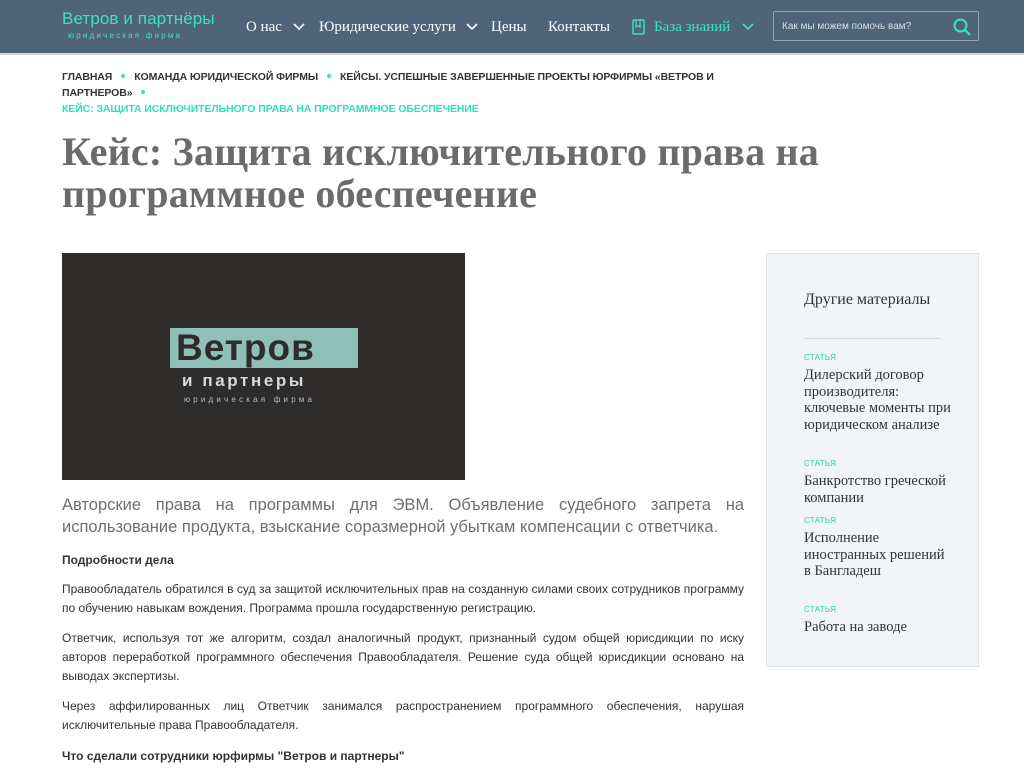 The image size is (1024, 771). I want to click on section-heading: Подробности дела, so click(118, 560).